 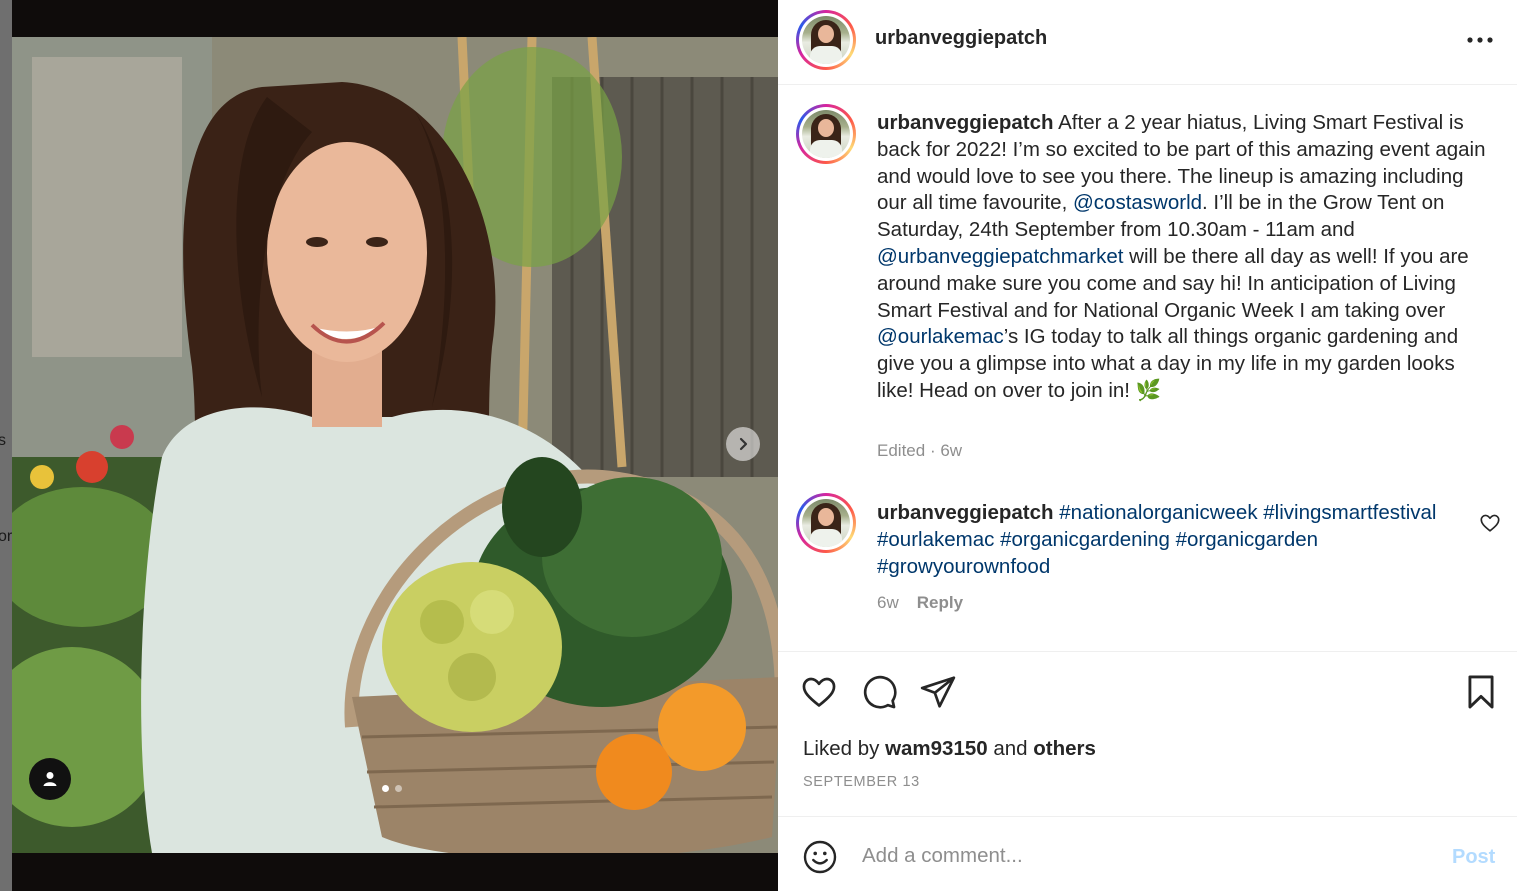 I want to click on emoji-button, so click(x=820, y=857).